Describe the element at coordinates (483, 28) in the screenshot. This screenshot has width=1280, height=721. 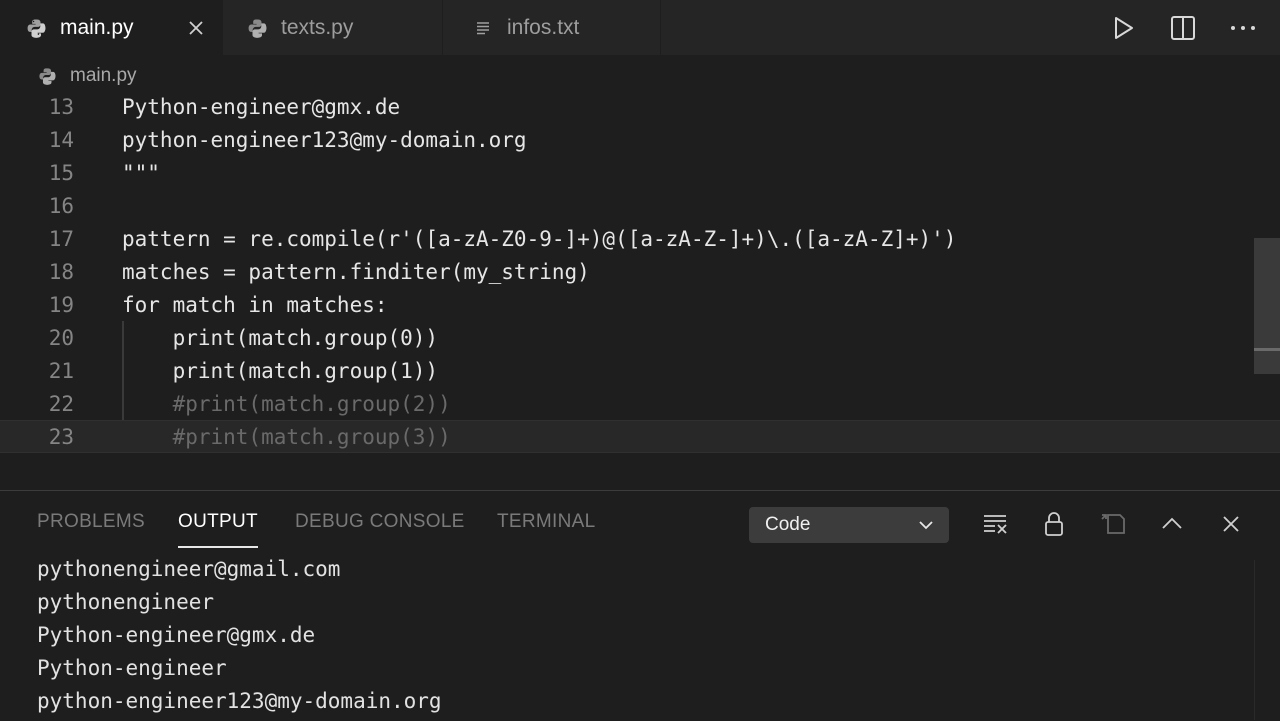
I see `text-file-icon` at that location.